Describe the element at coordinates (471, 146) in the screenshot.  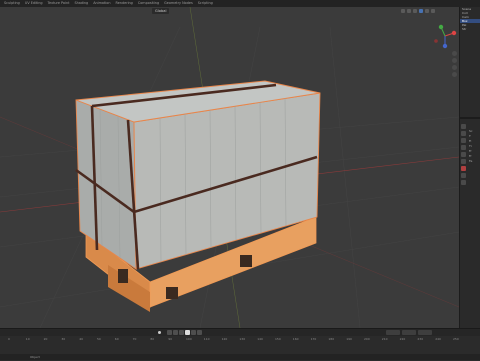
I see `properties-content: Sc T Fi Ti Fr Fr Fe` at that location.